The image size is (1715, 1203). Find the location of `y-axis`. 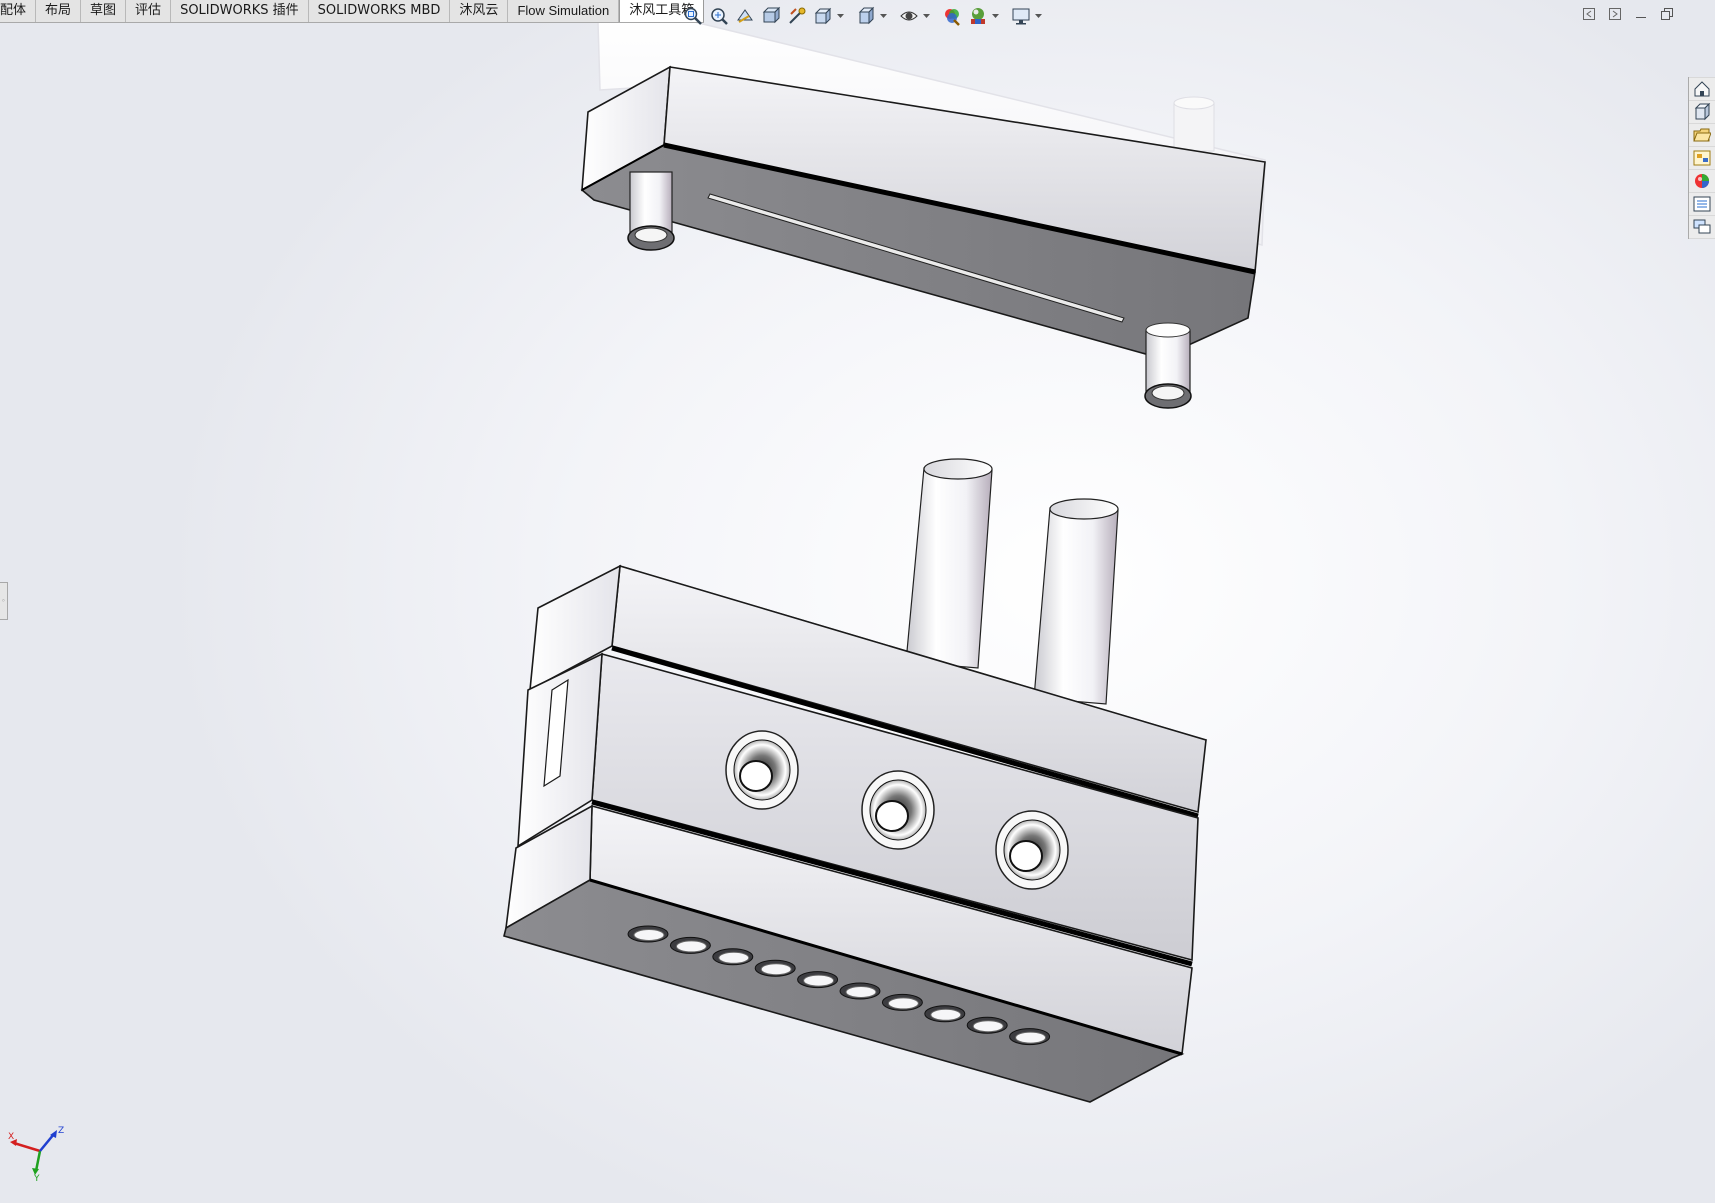

y-axis is located at coordinates (38, 1161).